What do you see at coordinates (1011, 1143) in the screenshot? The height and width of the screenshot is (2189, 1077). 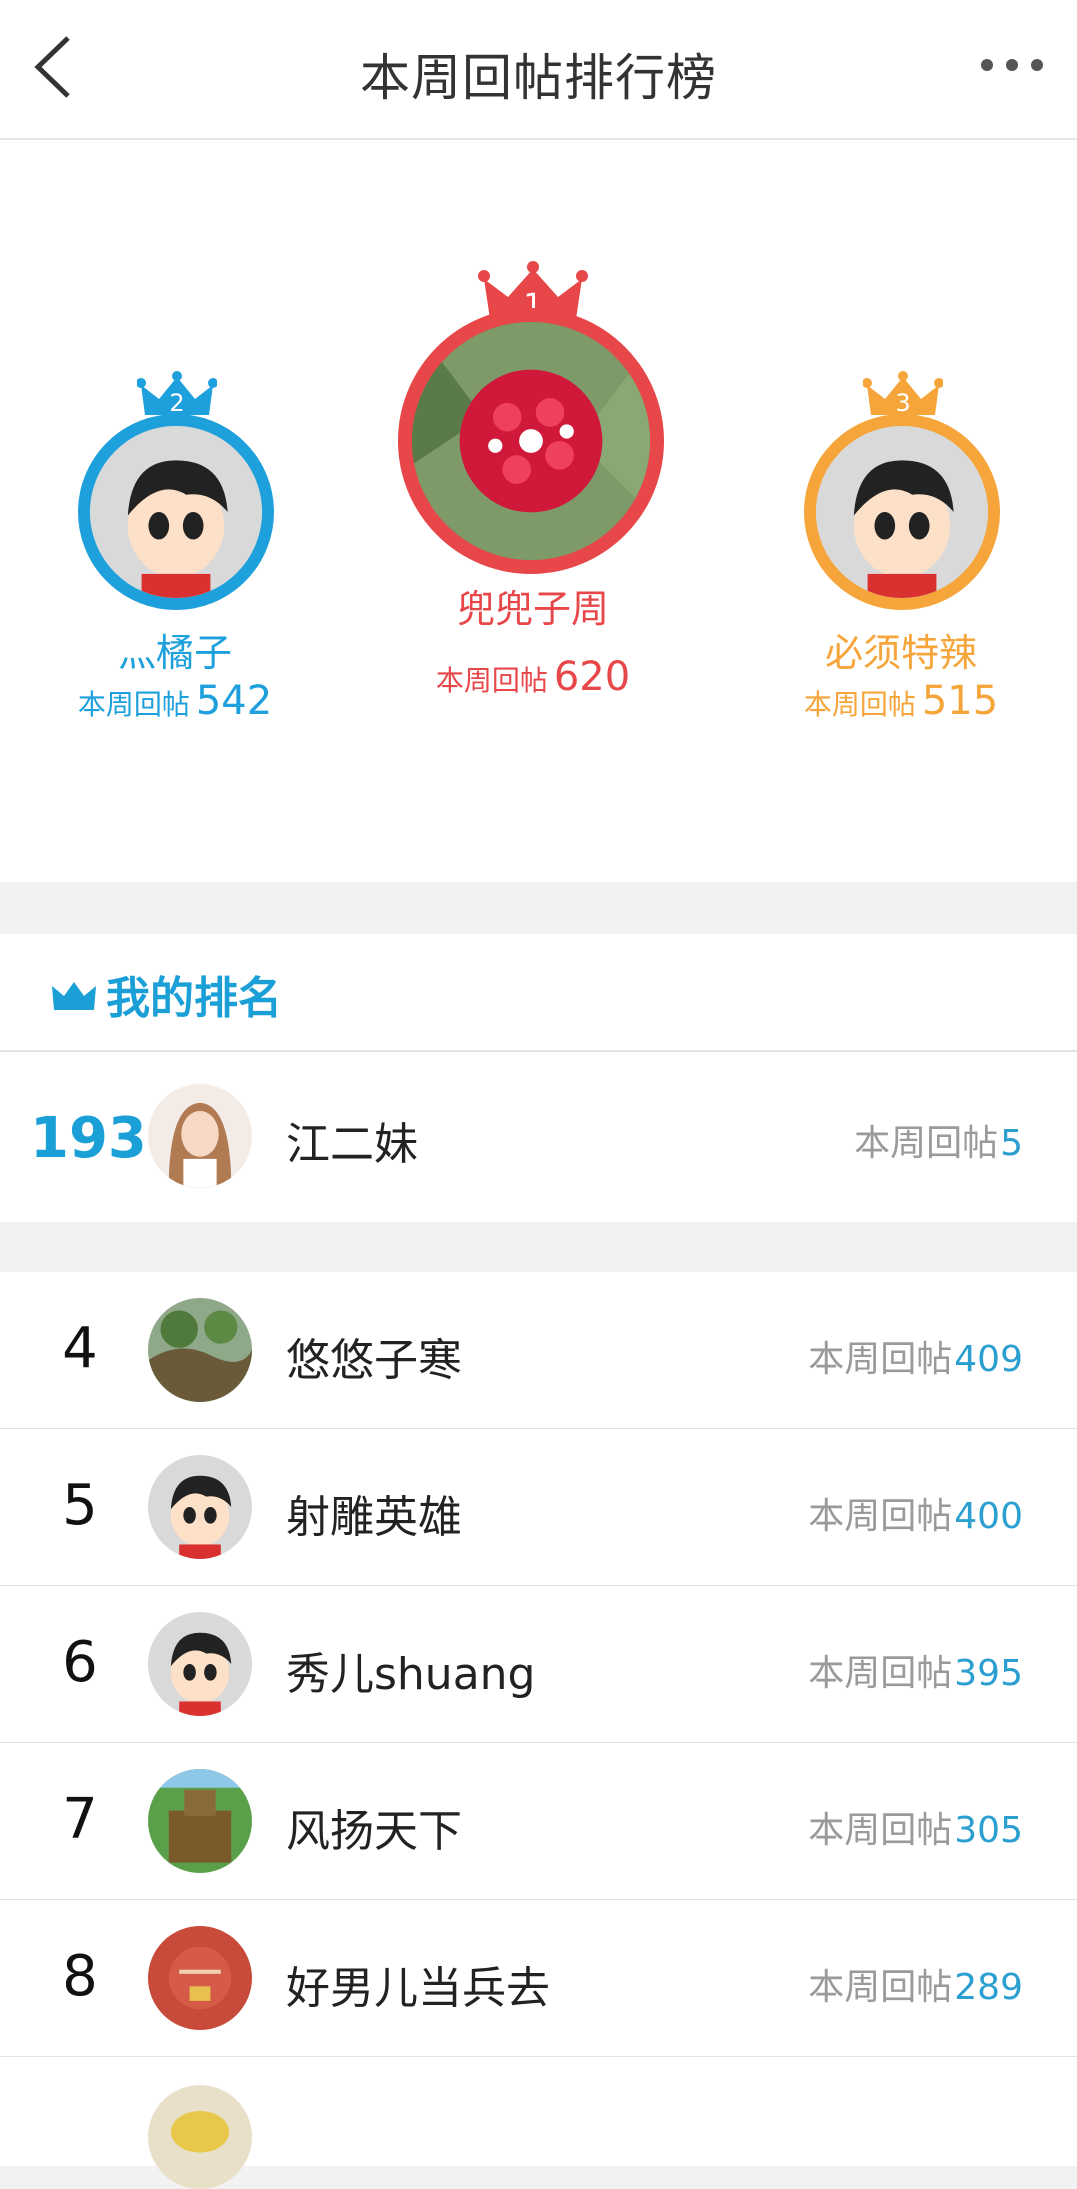 I see `stat-count: 5` at bounding box center [1011, 1143].